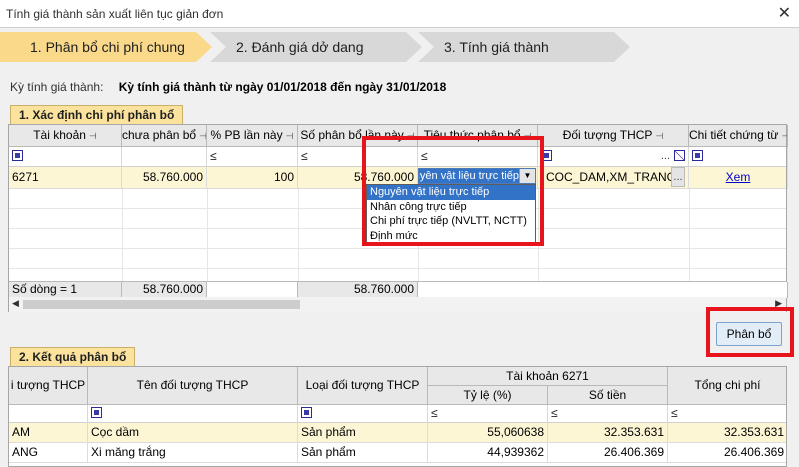 Image resolution: width=799 pixels, height=467 pixels. Describe the element at coordinates (478, 136) in the screenshot. I see `col-criterion: Tiêu thức phân bổ ⊣` at that location.